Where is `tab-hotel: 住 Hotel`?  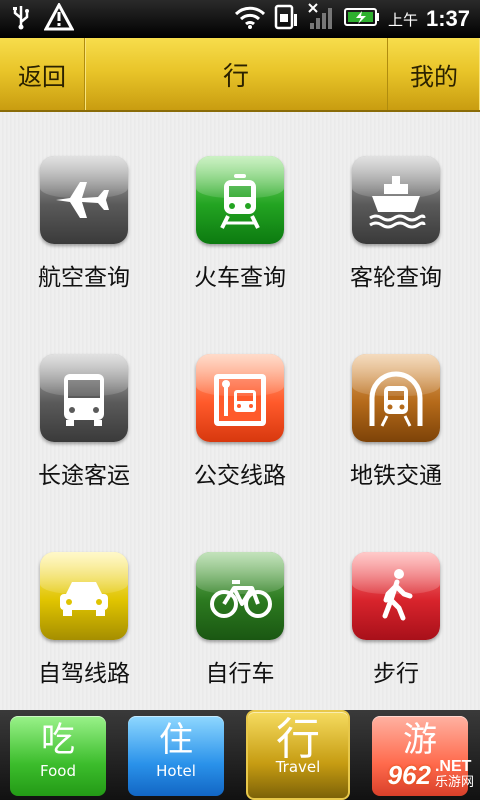
tab-hotel: 住 Hotel is located at coordinates (176, 756).